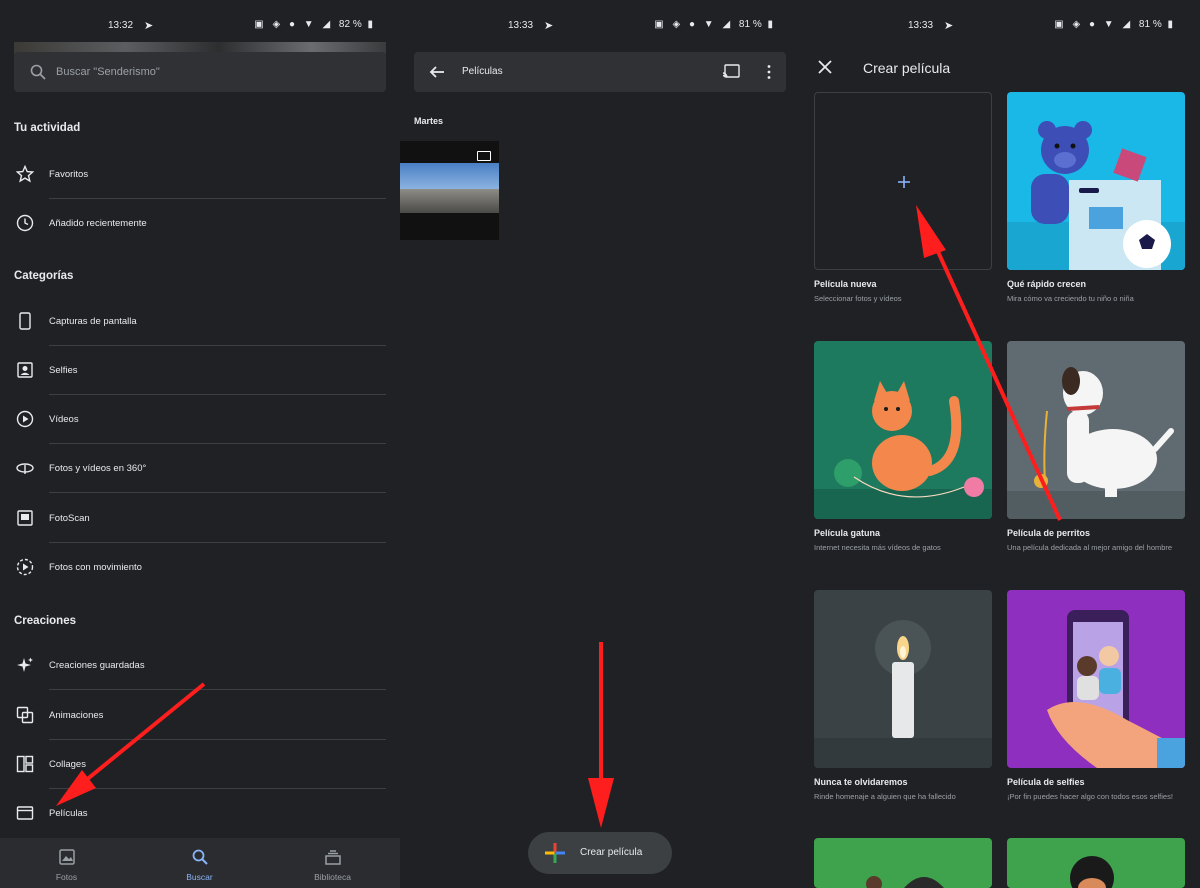 The image size is (1200, 888). I want to click on teddy-bear-illustration, so click(1096, 195).